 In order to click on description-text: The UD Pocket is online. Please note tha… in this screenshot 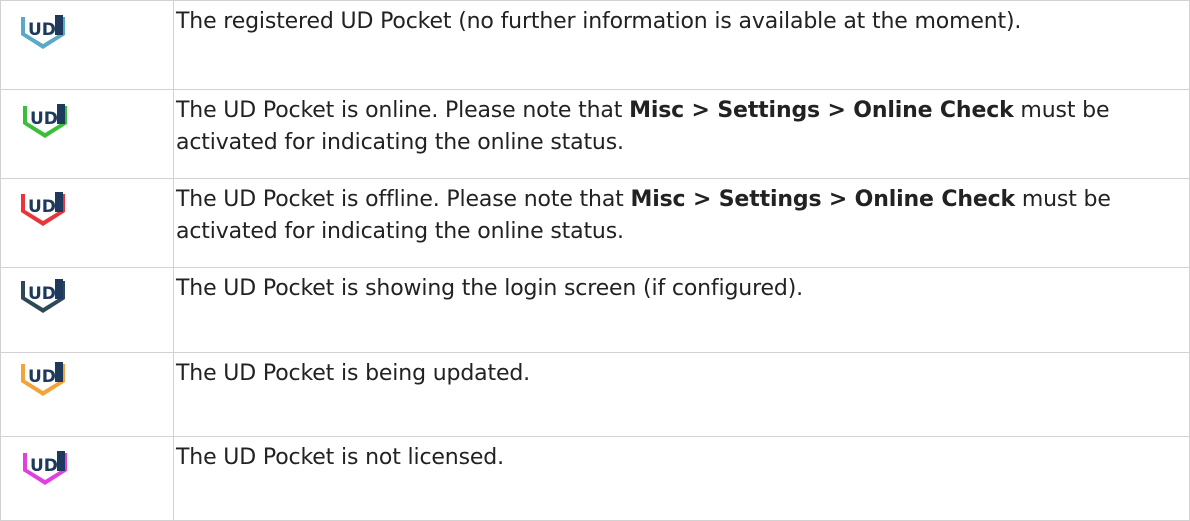, I will do `click(403, 110)`.